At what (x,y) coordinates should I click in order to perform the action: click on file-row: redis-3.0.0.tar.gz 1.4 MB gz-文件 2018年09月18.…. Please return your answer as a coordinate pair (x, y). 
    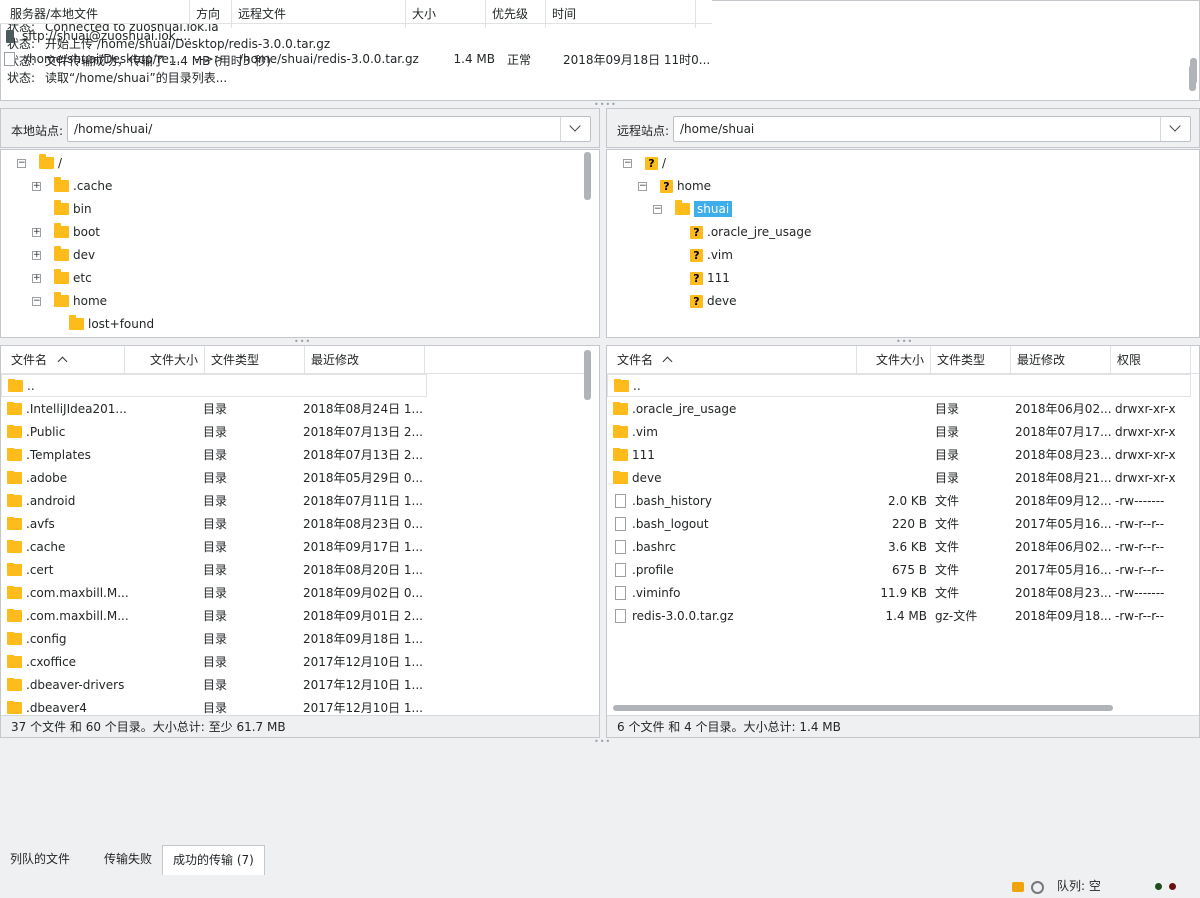
    Looking at the image, I should click on (899, 615).